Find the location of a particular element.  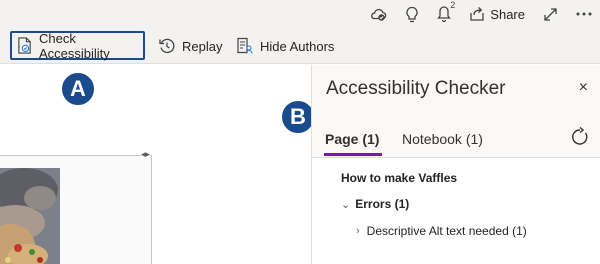

close-icon: × is located at coordinates (583, 87).